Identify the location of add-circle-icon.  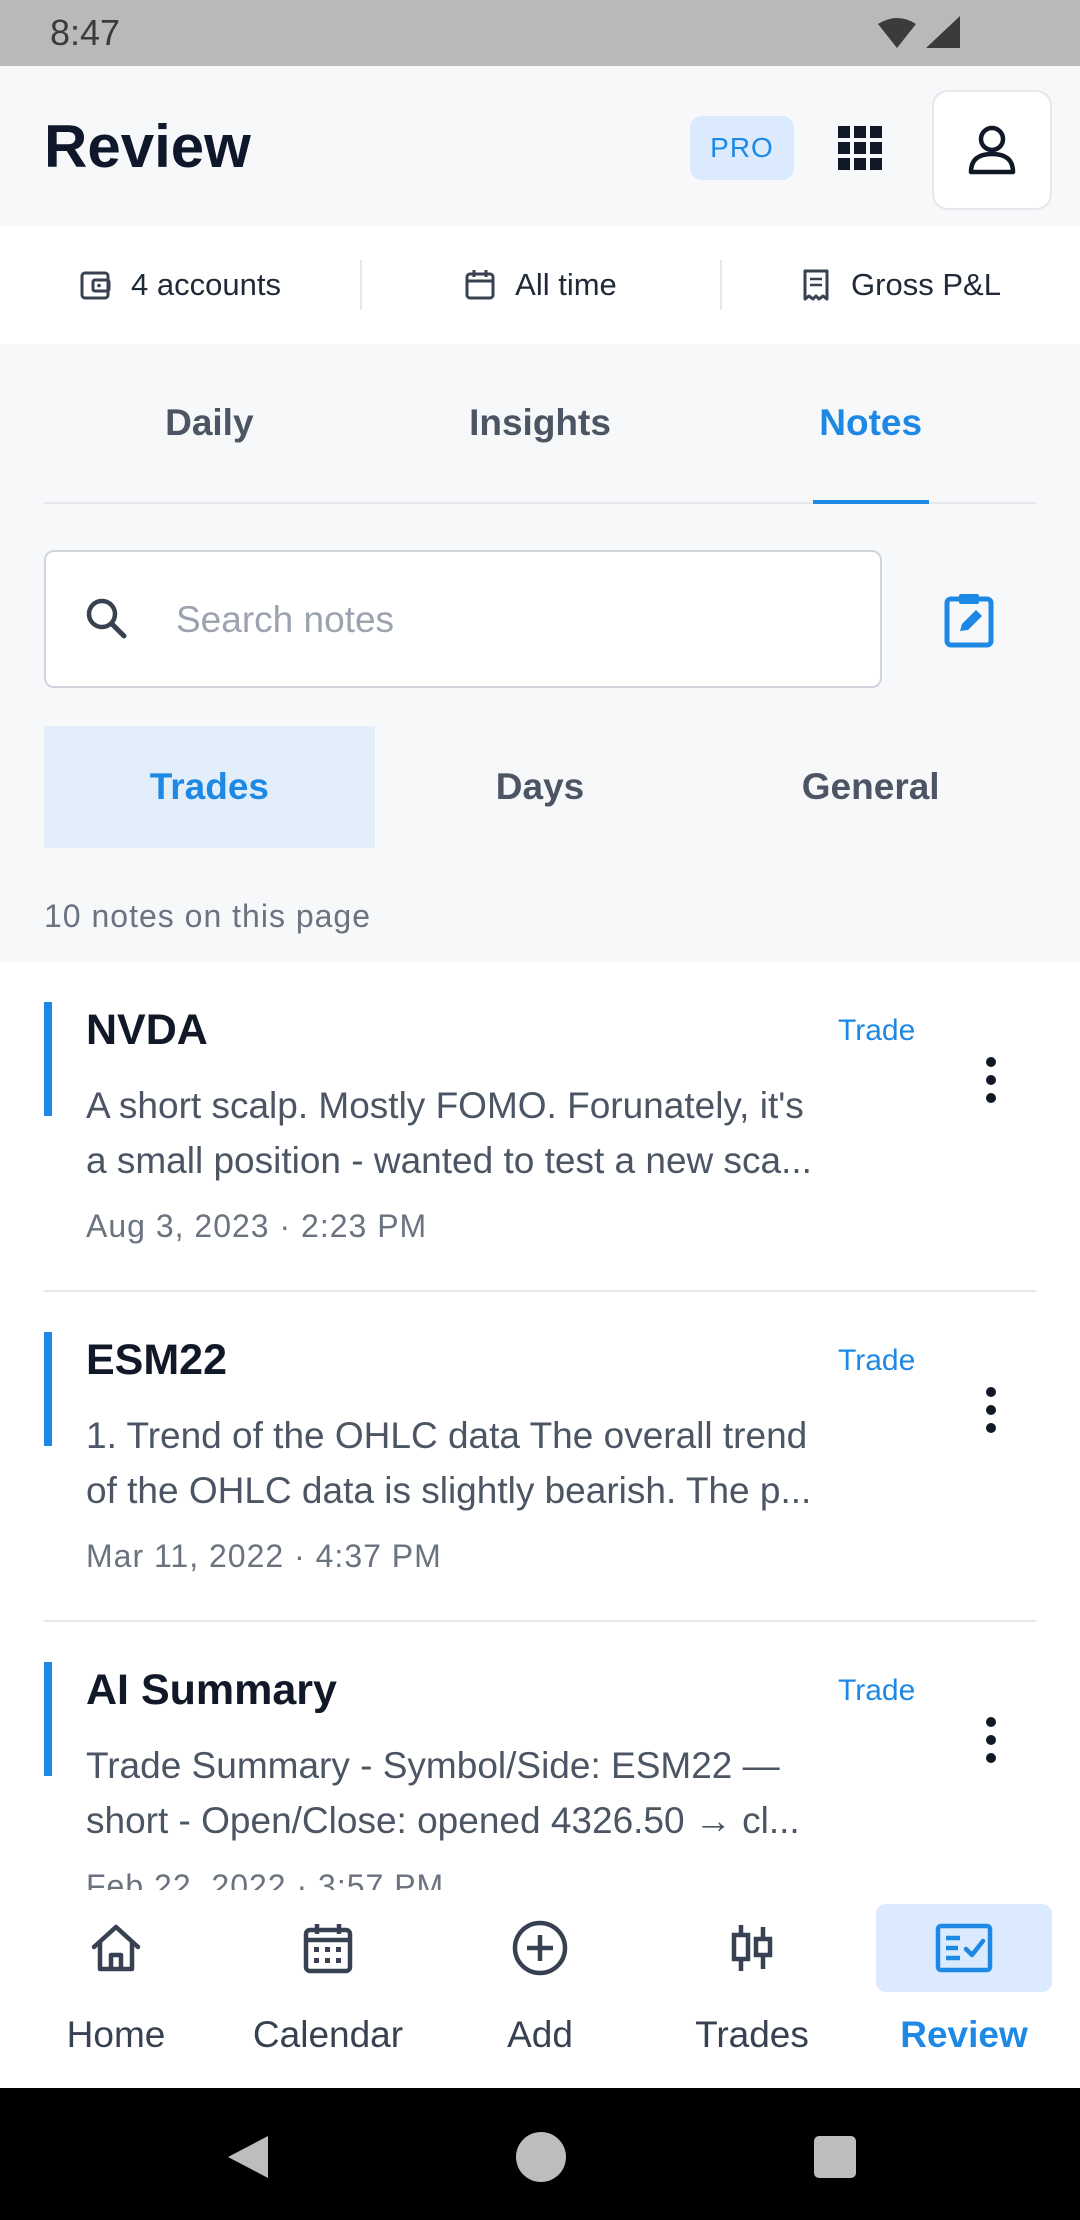
(540, 1948).